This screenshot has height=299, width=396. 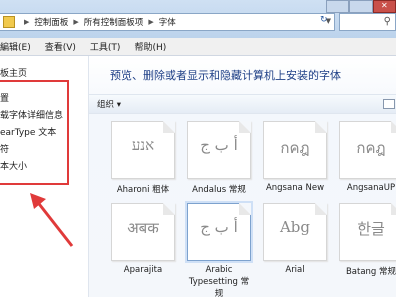 I want to click on font-sample: Abg, so click(x=295, y=227).